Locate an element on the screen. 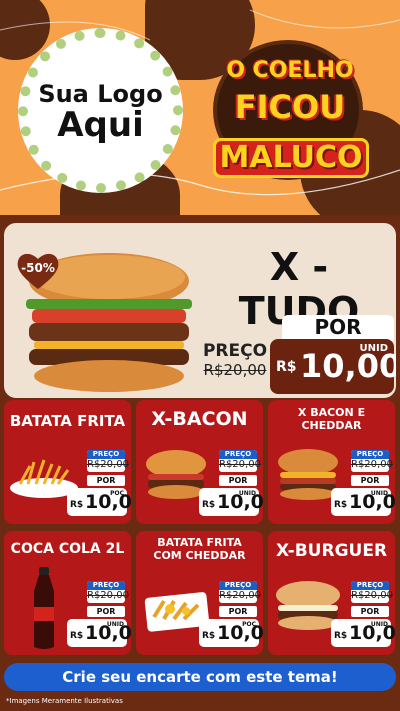 The image size is (400, 711). logo-placeholder: Sua Logo Aqui is located at coordinates (100, 110).